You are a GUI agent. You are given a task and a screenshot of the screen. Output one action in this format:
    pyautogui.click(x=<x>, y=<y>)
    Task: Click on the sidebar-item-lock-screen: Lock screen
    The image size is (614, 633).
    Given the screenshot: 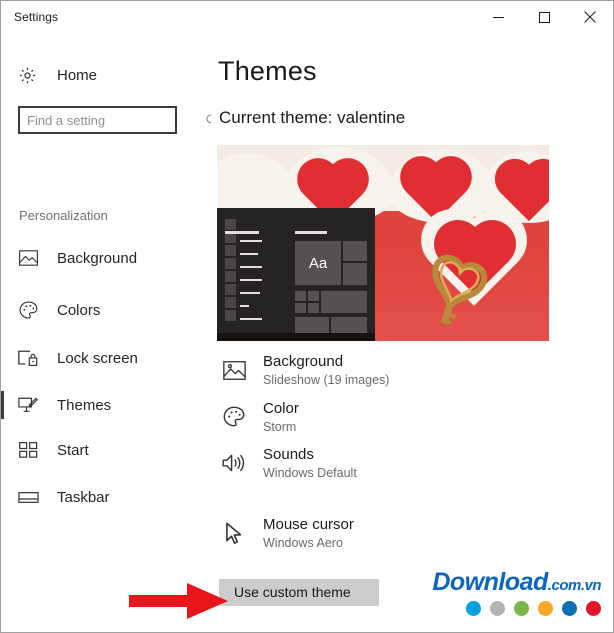 What is the action you would take?
    pyautogui.click(x=106, y=358)
    